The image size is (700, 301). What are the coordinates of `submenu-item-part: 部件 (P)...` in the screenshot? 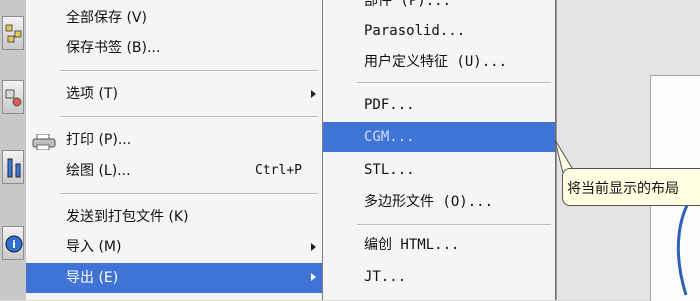 It's located at (439, 8).